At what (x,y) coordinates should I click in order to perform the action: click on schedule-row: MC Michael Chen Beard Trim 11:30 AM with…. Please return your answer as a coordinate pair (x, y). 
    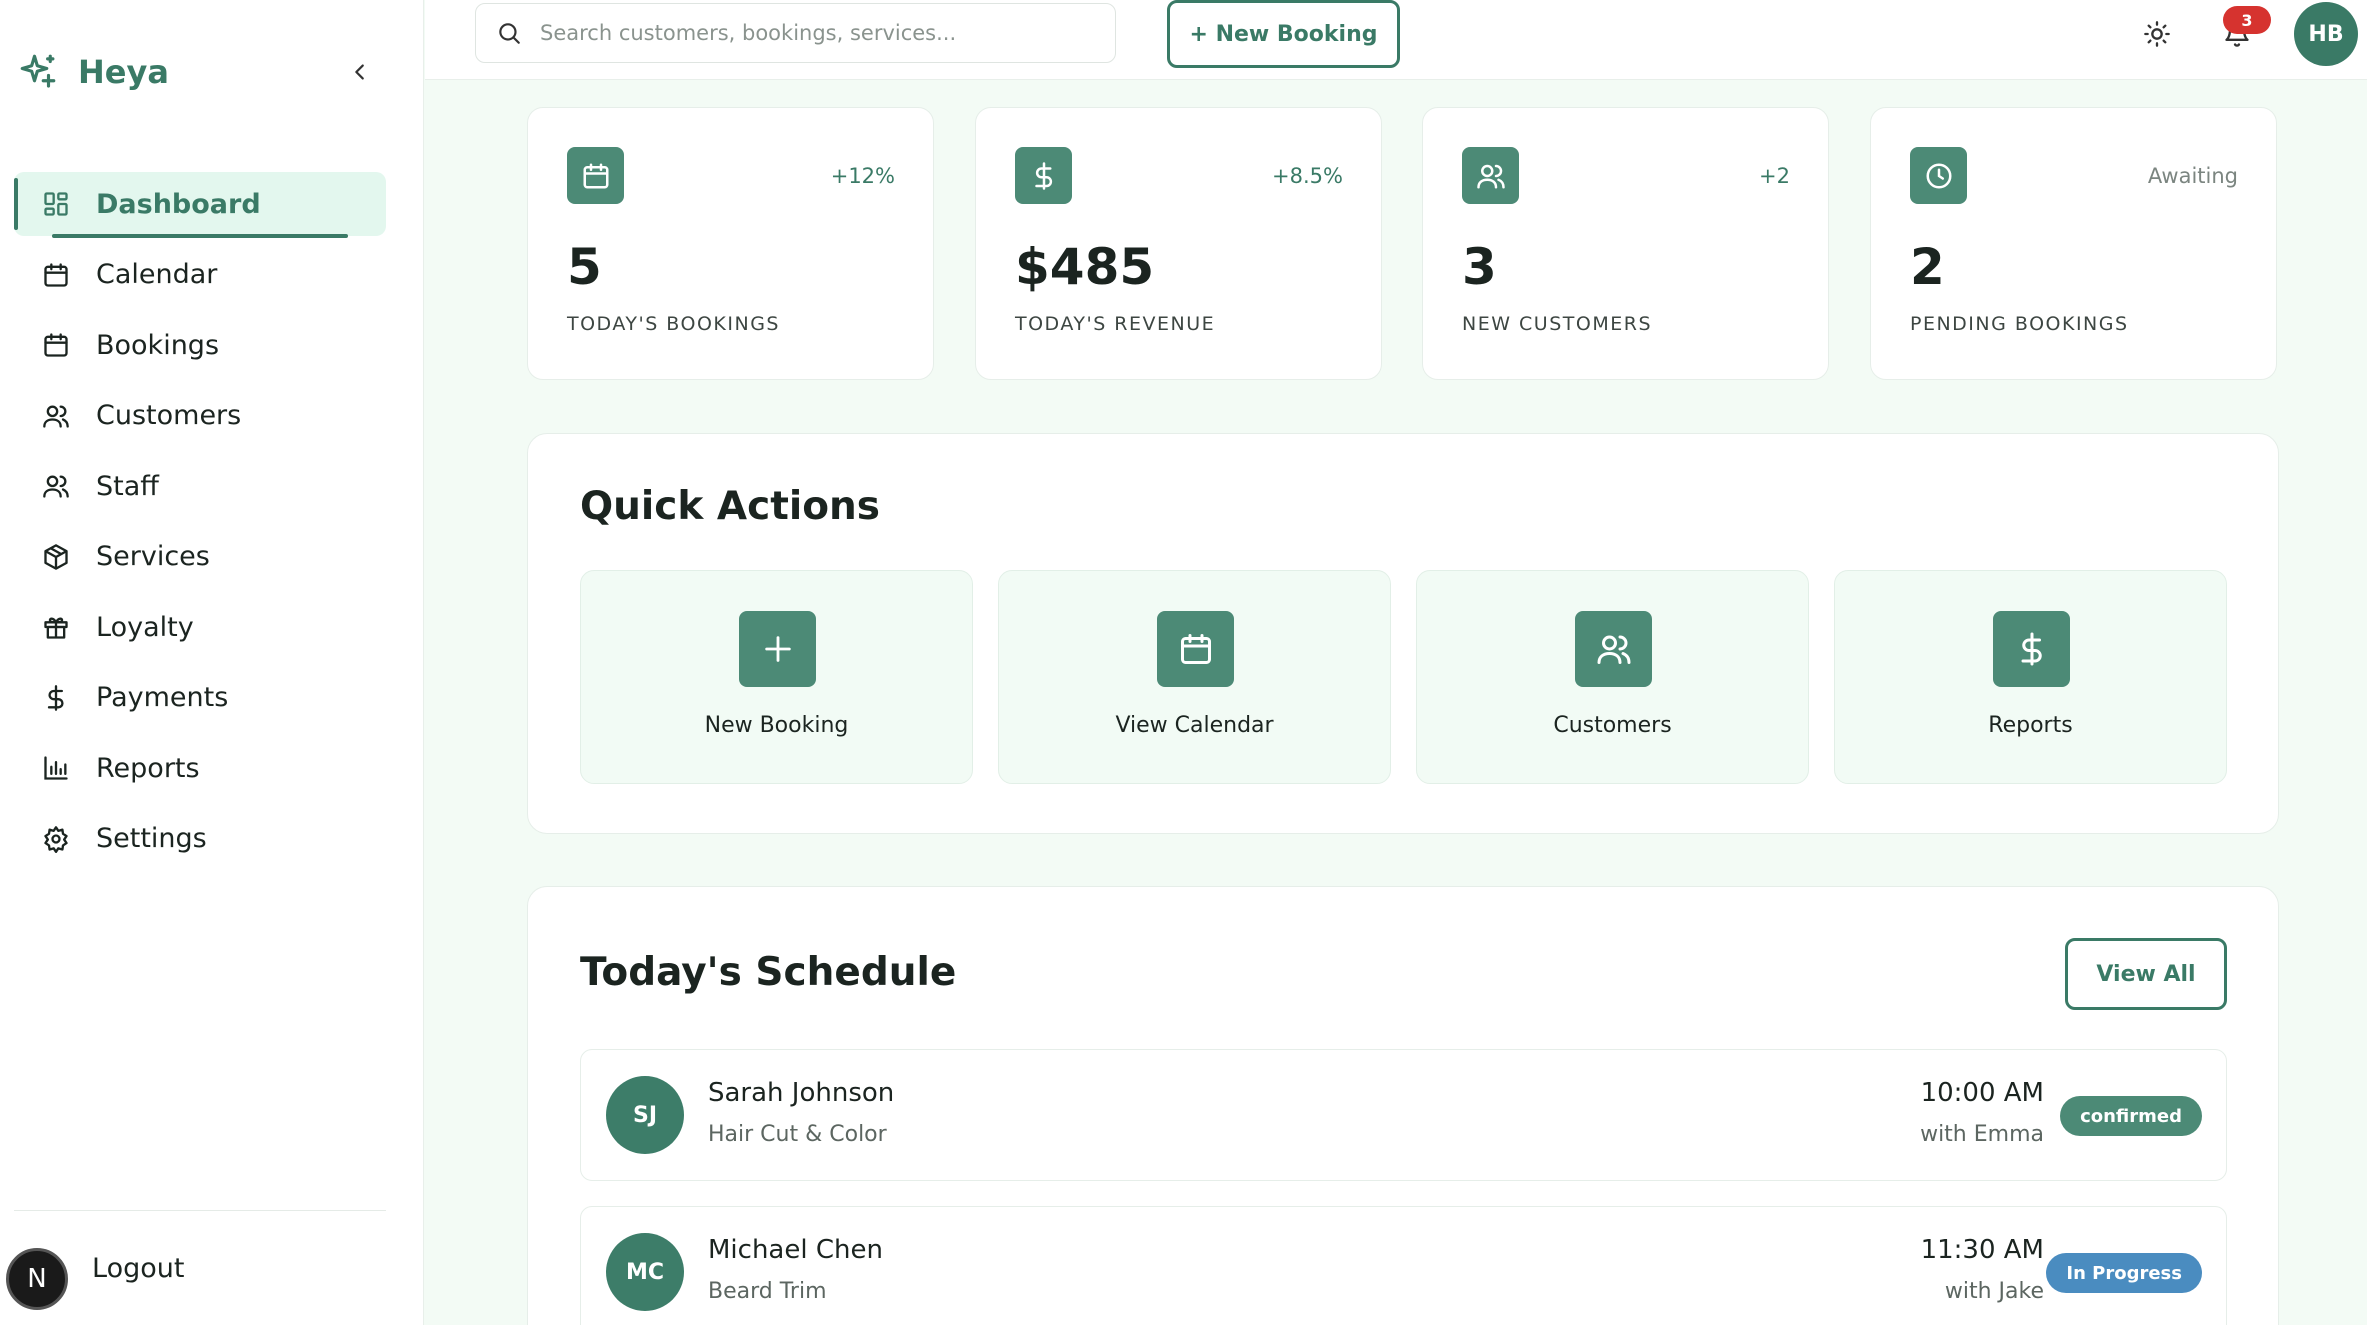
    Looking at the image, I should click on (1403, 1265).